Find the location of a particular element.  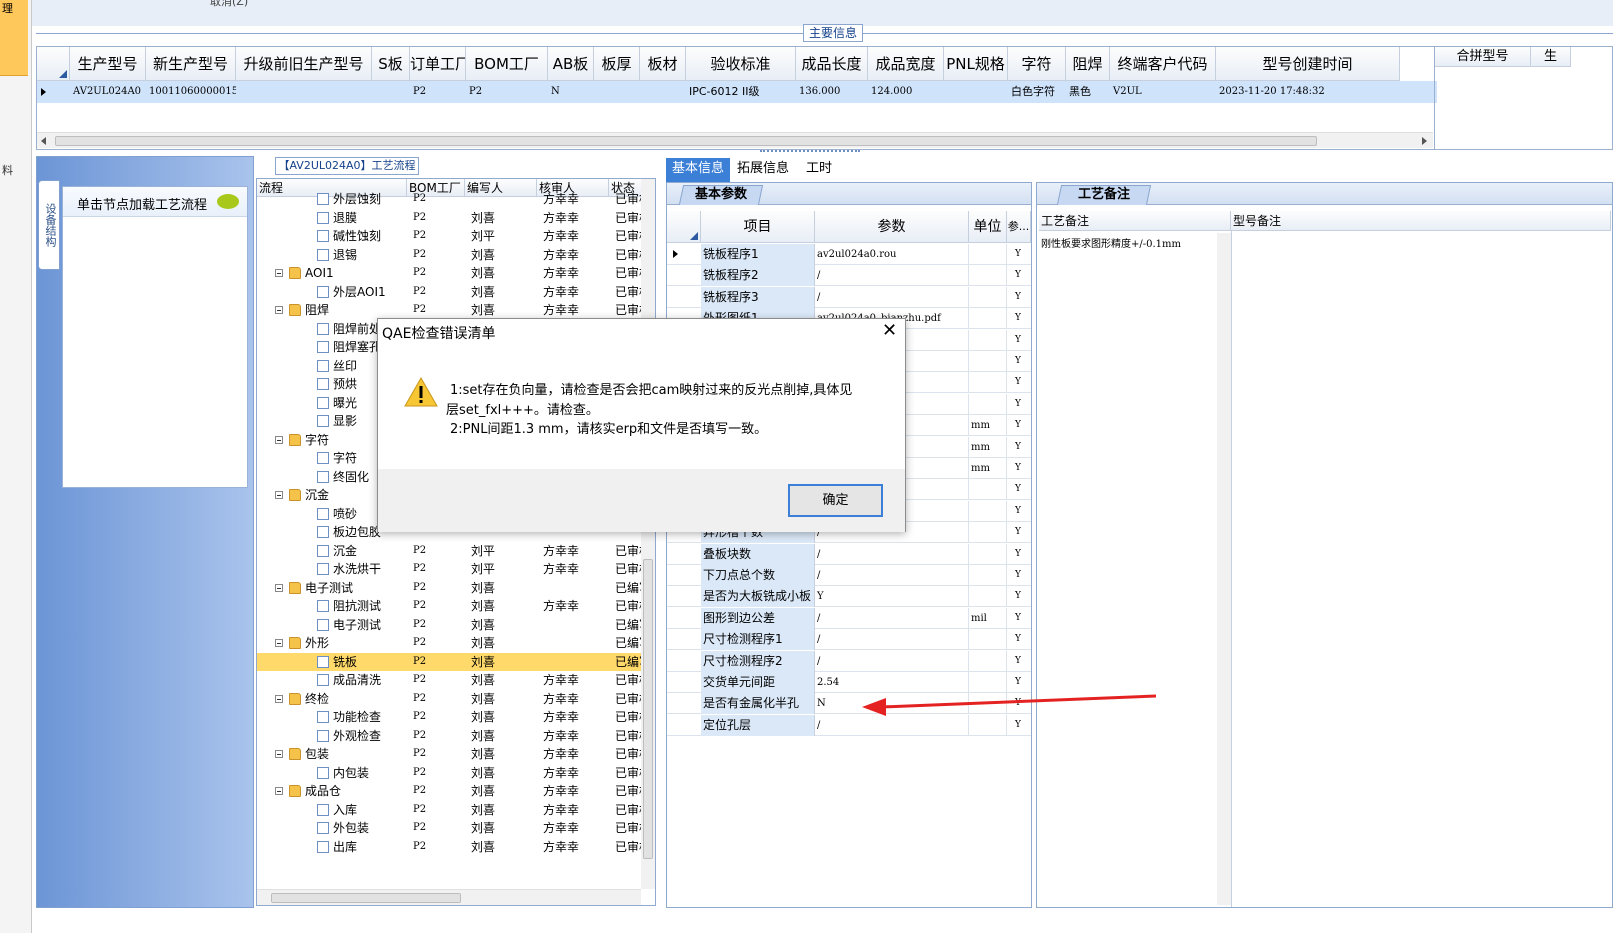

tree-node: 外形 is located at coordinates (348, 643).